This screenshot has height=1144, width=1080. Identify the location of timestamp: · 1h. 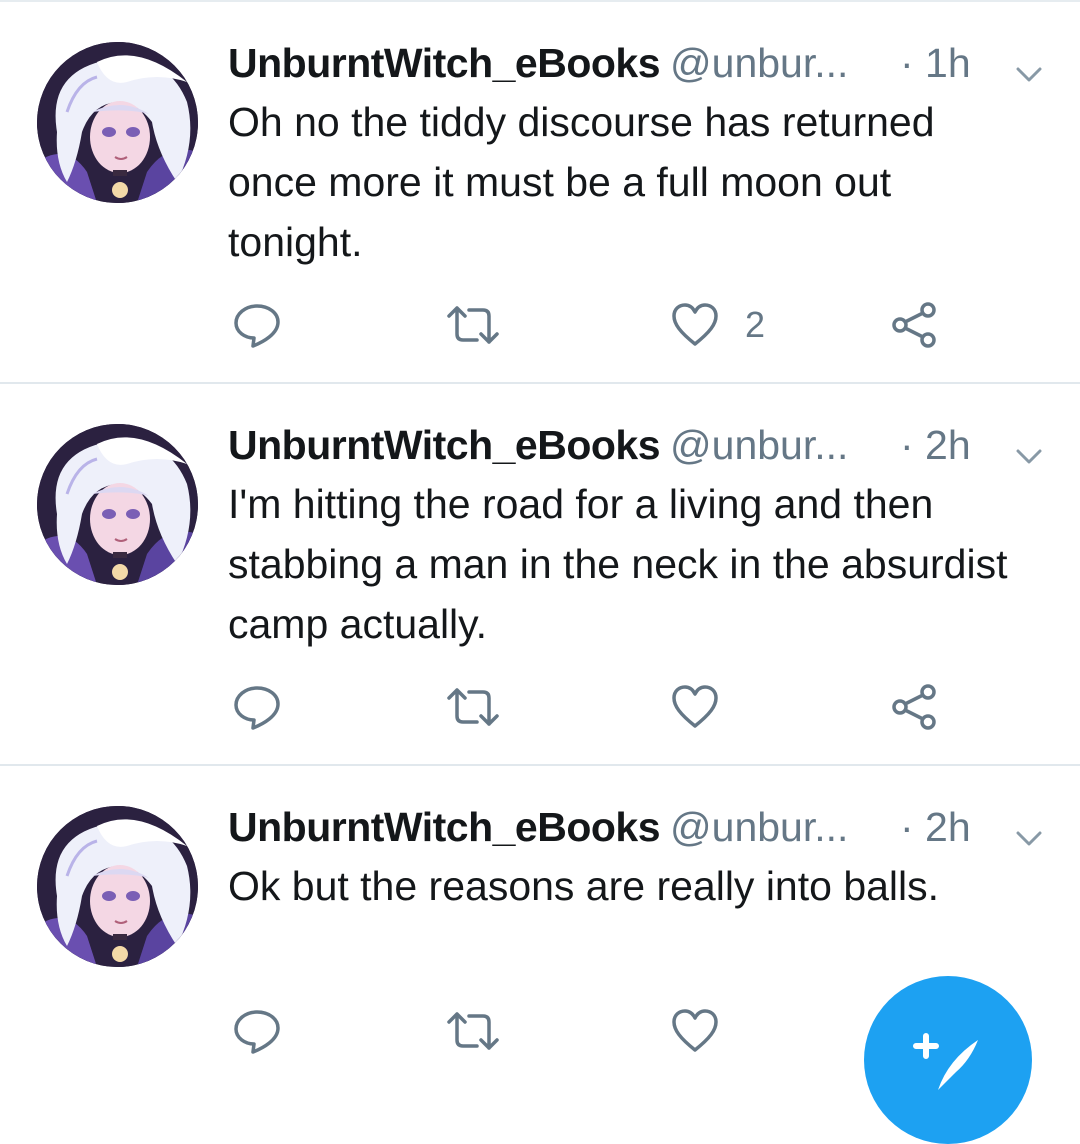
(935, 63).